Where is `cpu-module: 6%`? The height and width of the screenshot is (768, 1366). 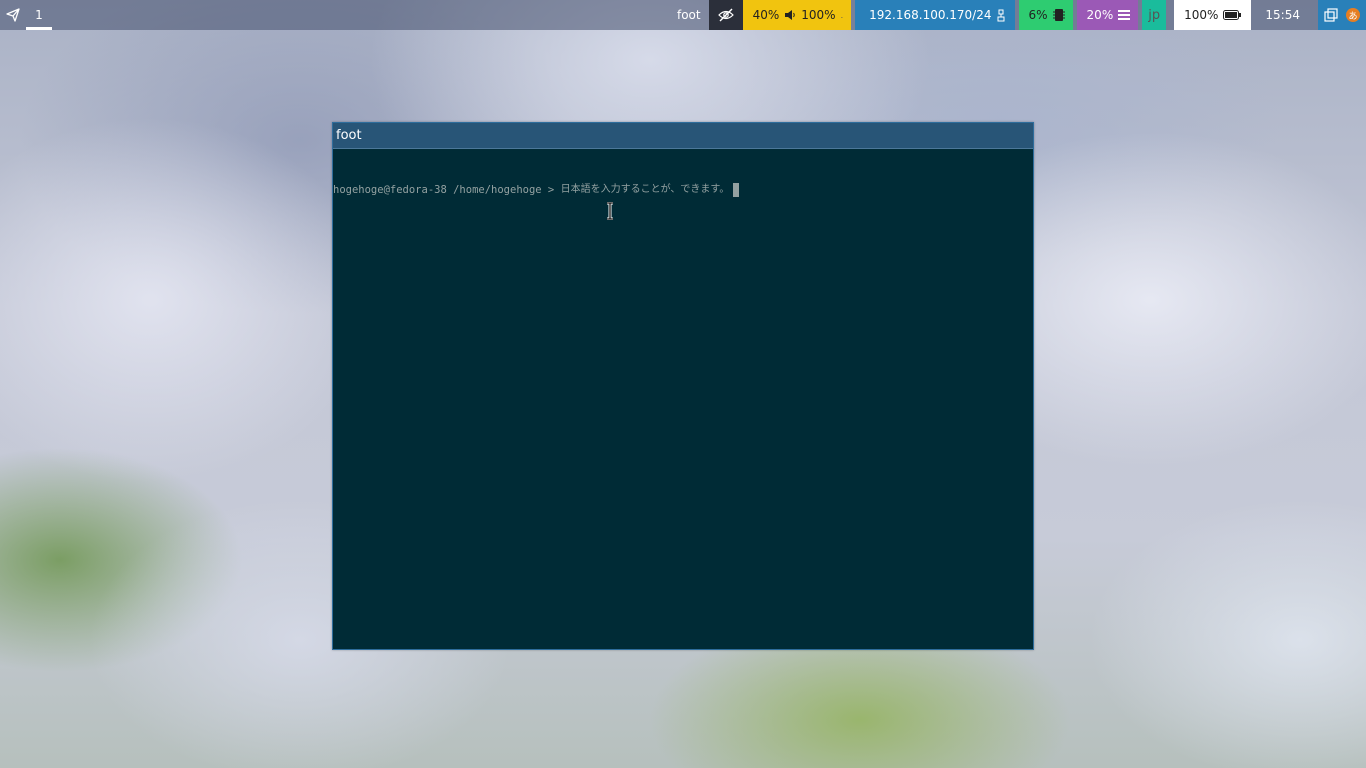
cpu-module: 6% is located at coordinates (1045, 15).